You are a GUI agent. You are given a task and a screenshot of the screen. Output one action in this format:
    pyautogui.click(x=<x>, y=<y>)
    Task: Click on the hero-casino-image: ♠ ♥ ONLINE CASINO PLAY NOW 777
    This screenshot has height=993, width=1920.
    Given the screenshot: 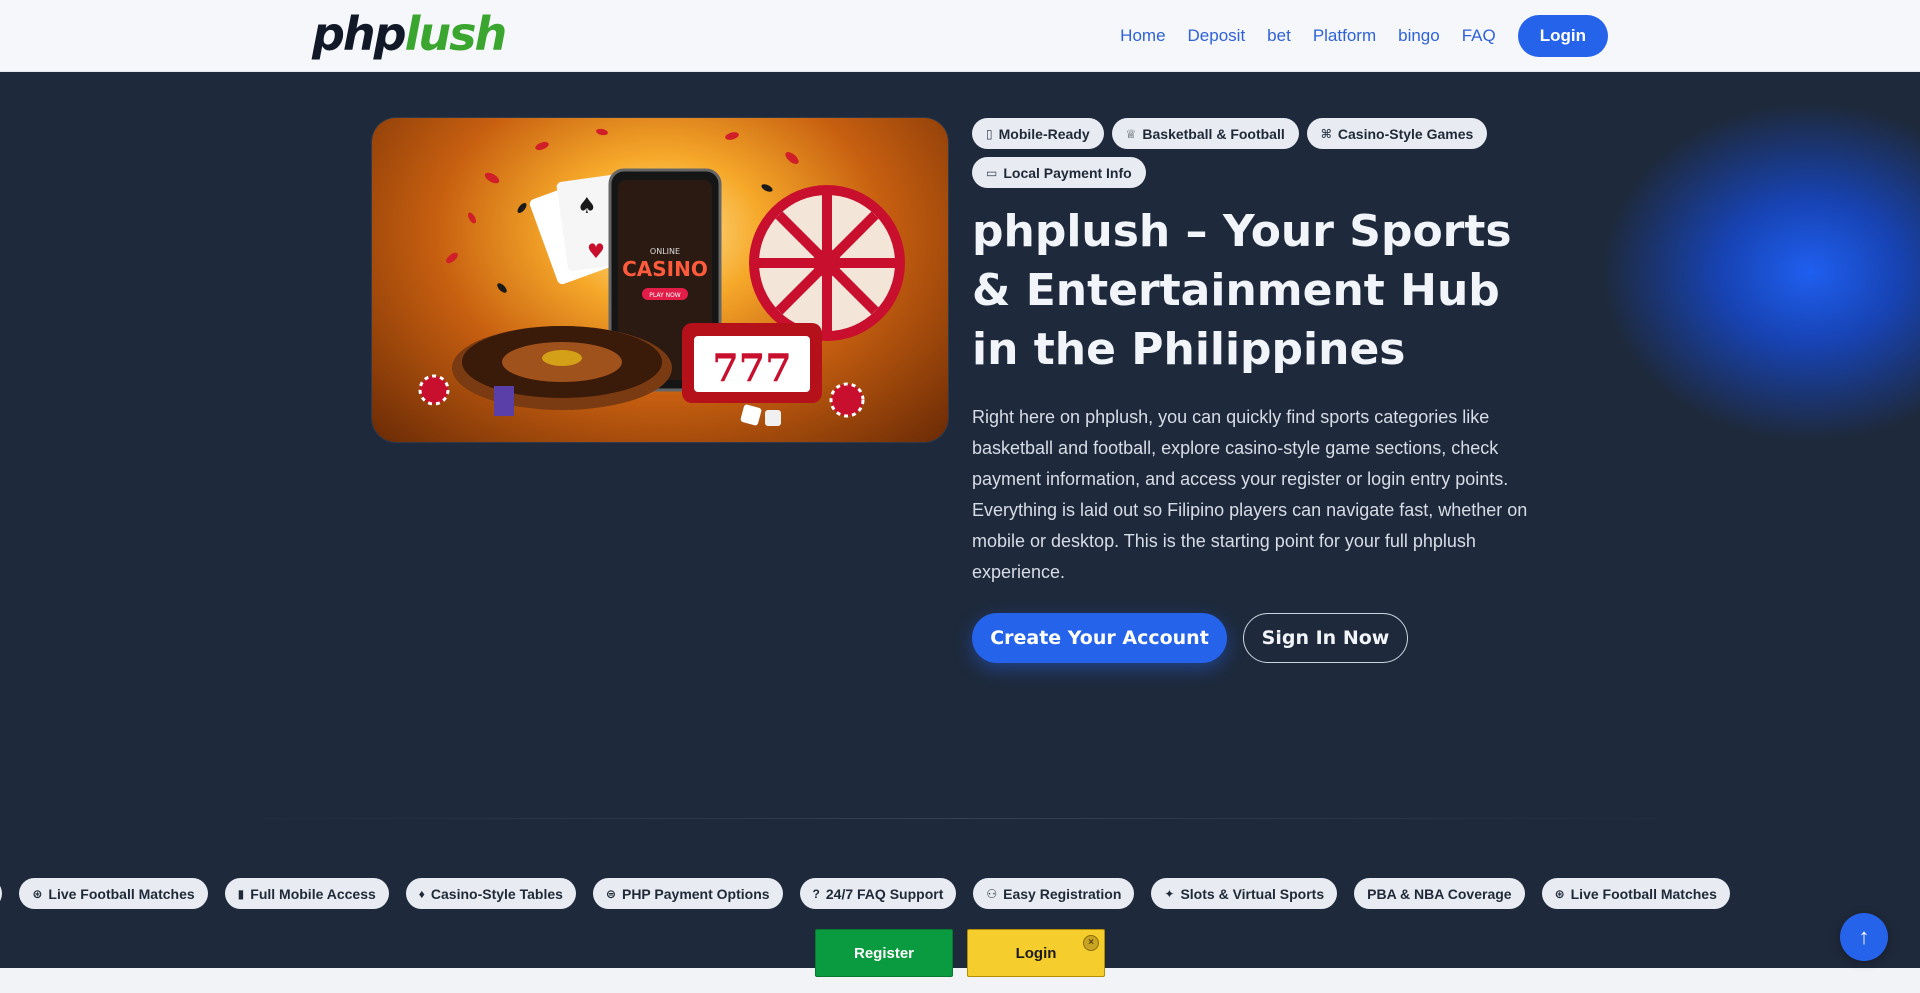 What is the action you would take?
    pyautogui.click(x=660, y=280)
    